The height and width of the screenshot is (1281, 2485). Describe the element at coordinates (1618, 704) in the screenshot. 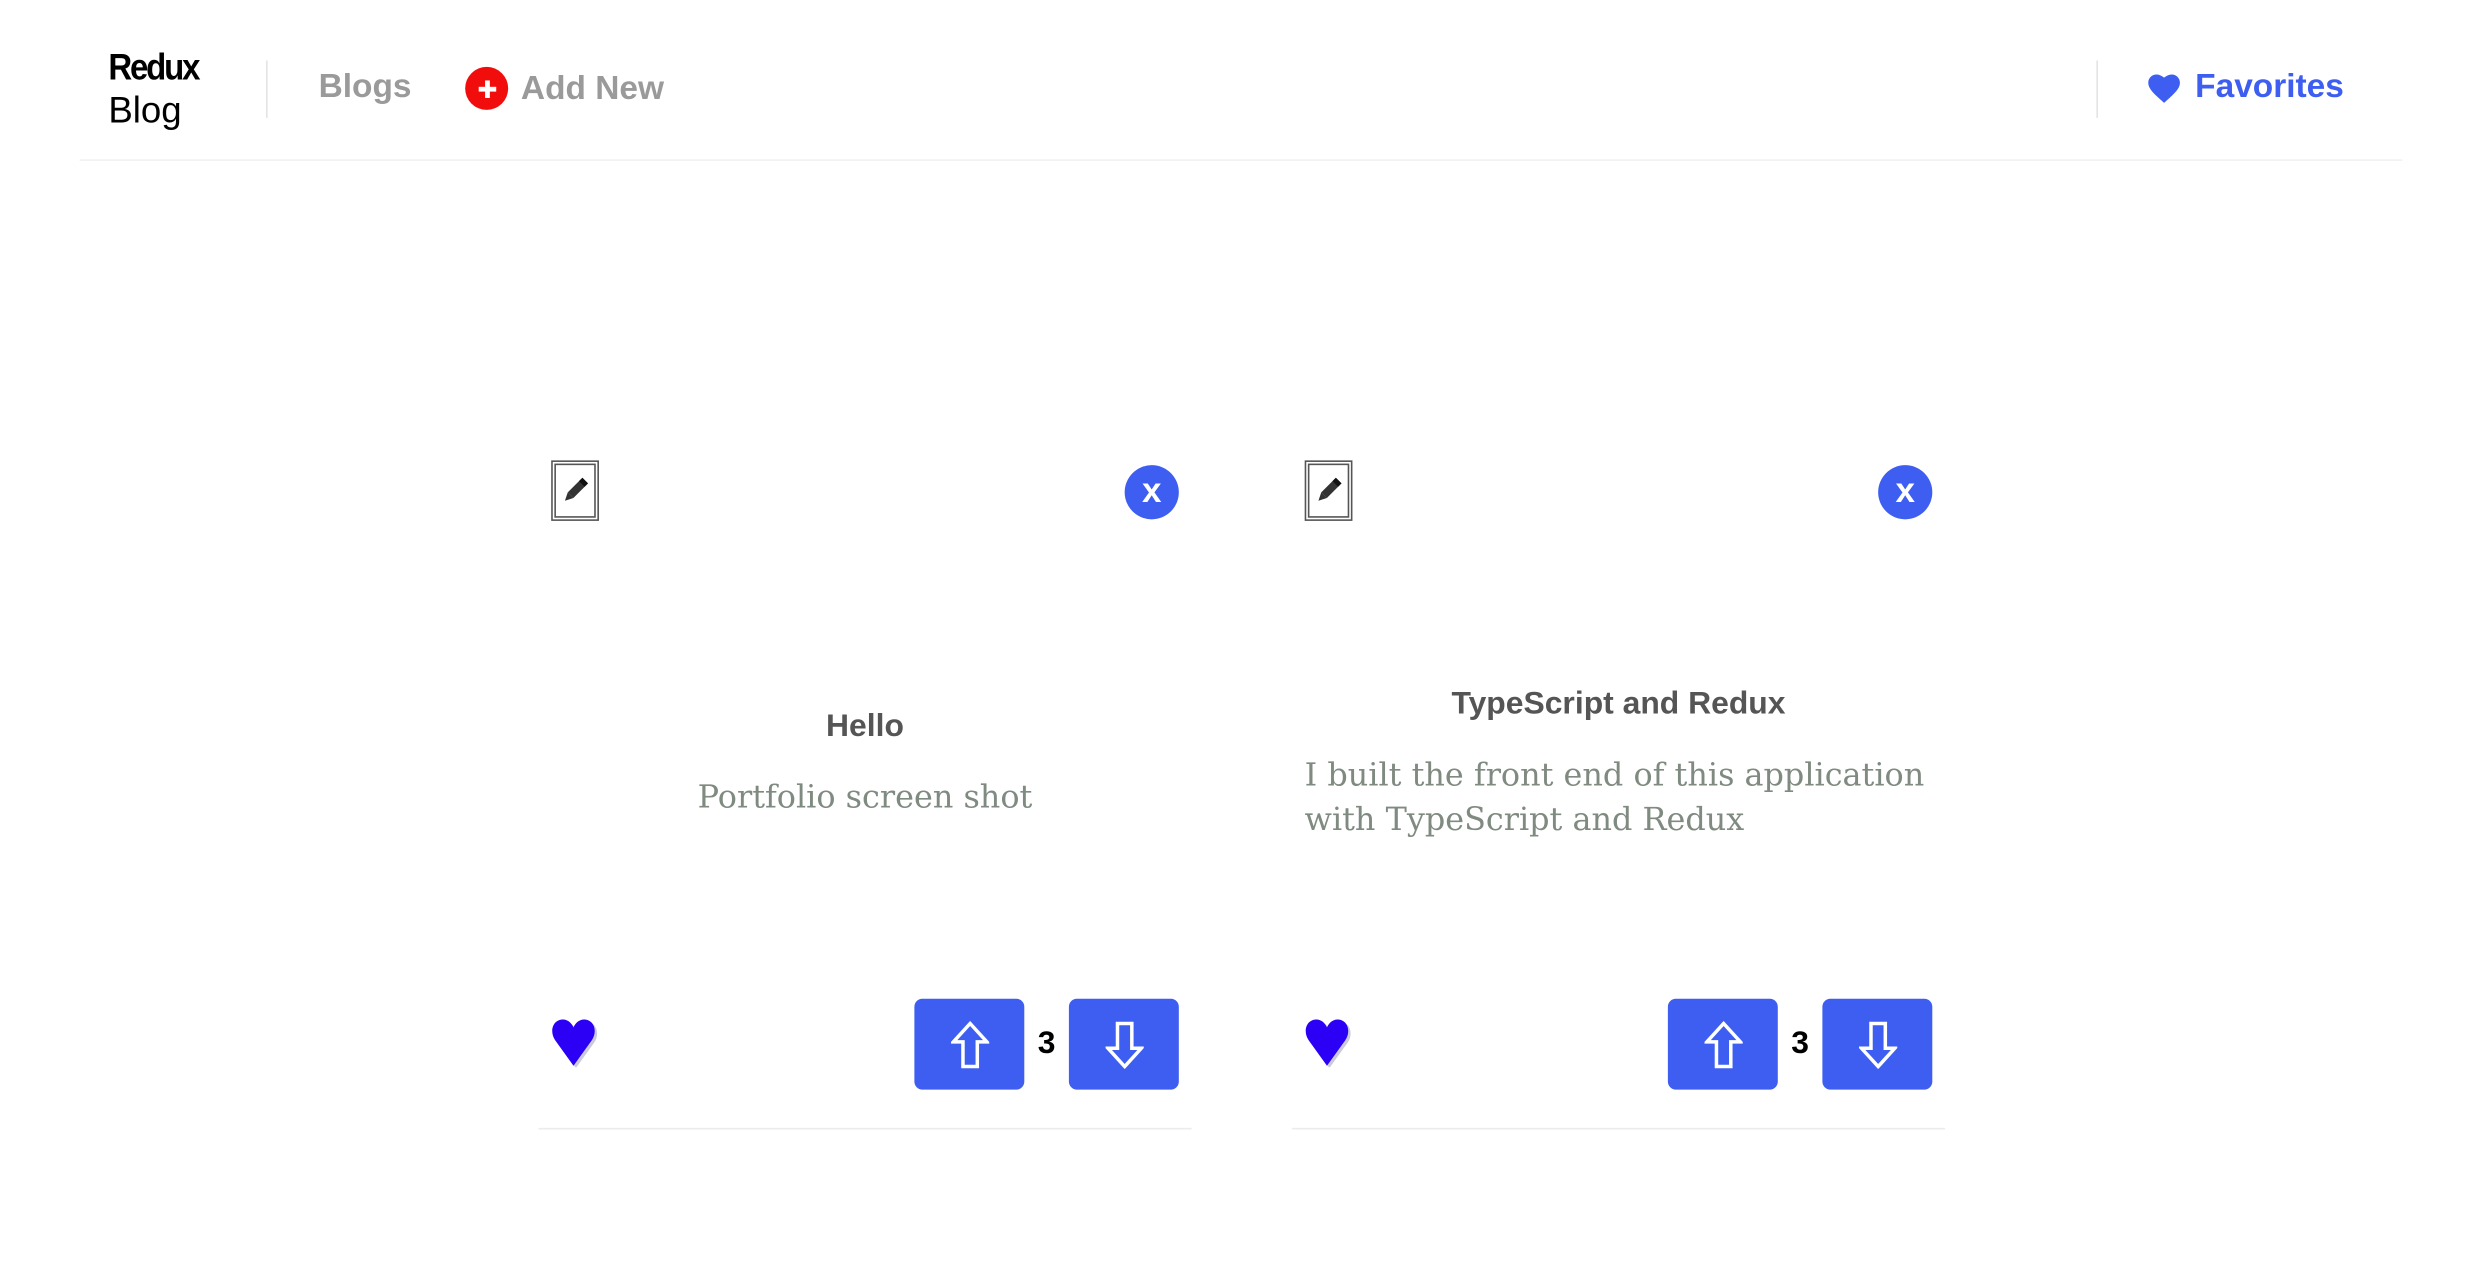

I see `post-title: TypeScript and Redux` at that location.